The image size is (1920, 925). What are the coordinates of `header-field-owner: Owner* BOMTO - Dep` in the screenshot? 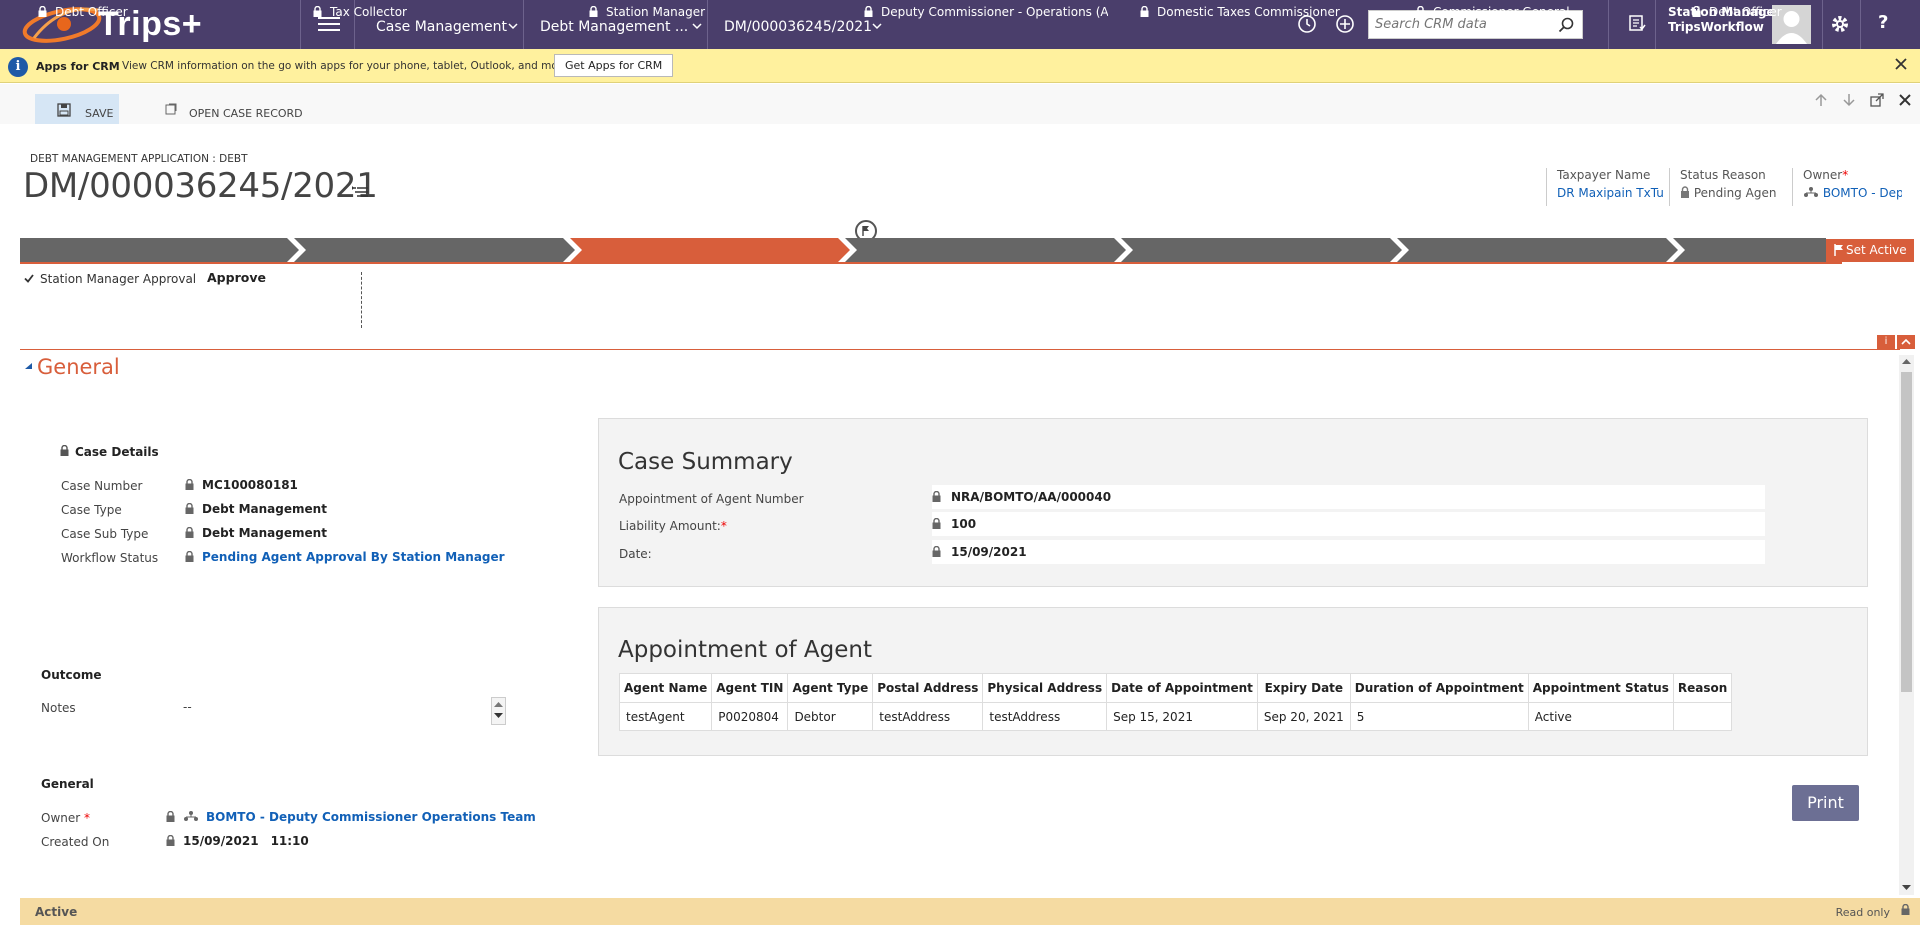 It's located at (1847, 187).